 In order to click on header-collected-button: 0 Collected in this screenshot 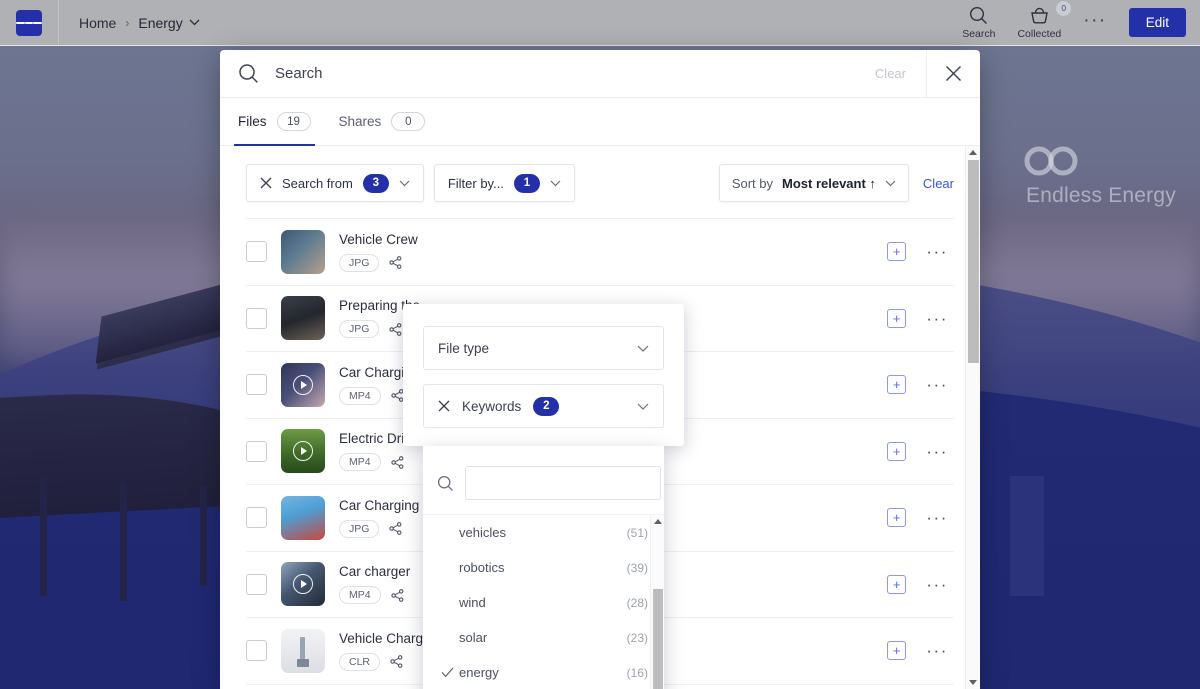, I will do `click(1044, 20)`.